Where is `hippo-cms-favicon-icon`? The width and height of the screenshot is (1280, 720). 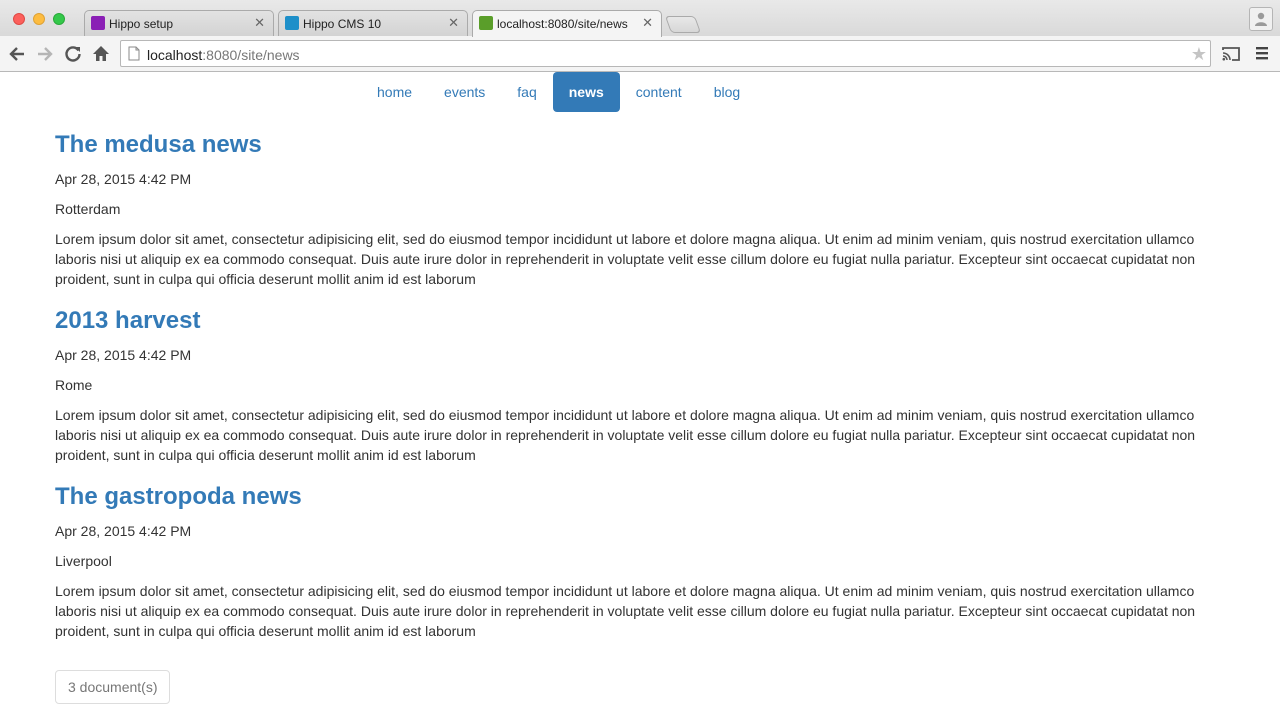
hippo-cms-favicon-icon is located at coordinates (292, 23).